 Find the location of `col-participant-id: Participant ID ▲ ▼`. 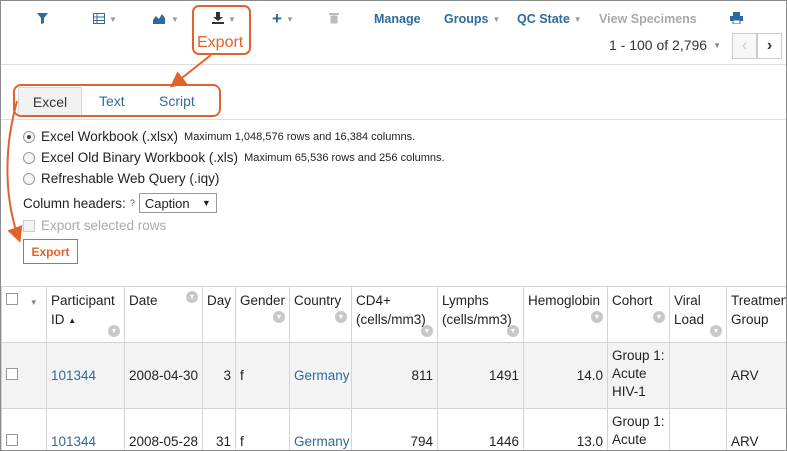

col-participant-id: Participant ID ▲ ▼ is located at coordinates (85, 314).